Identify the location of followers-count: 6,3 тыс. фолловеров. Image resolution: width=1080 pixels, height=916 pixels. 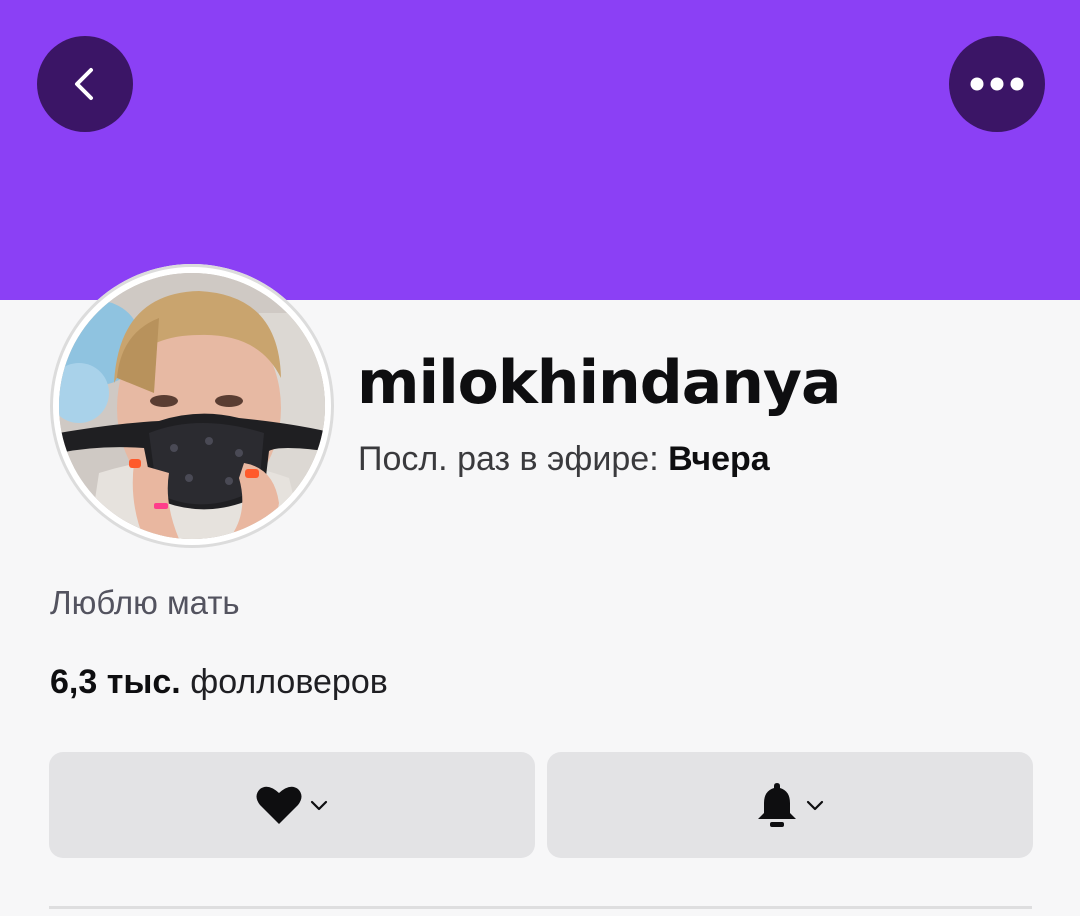
(219, 682).